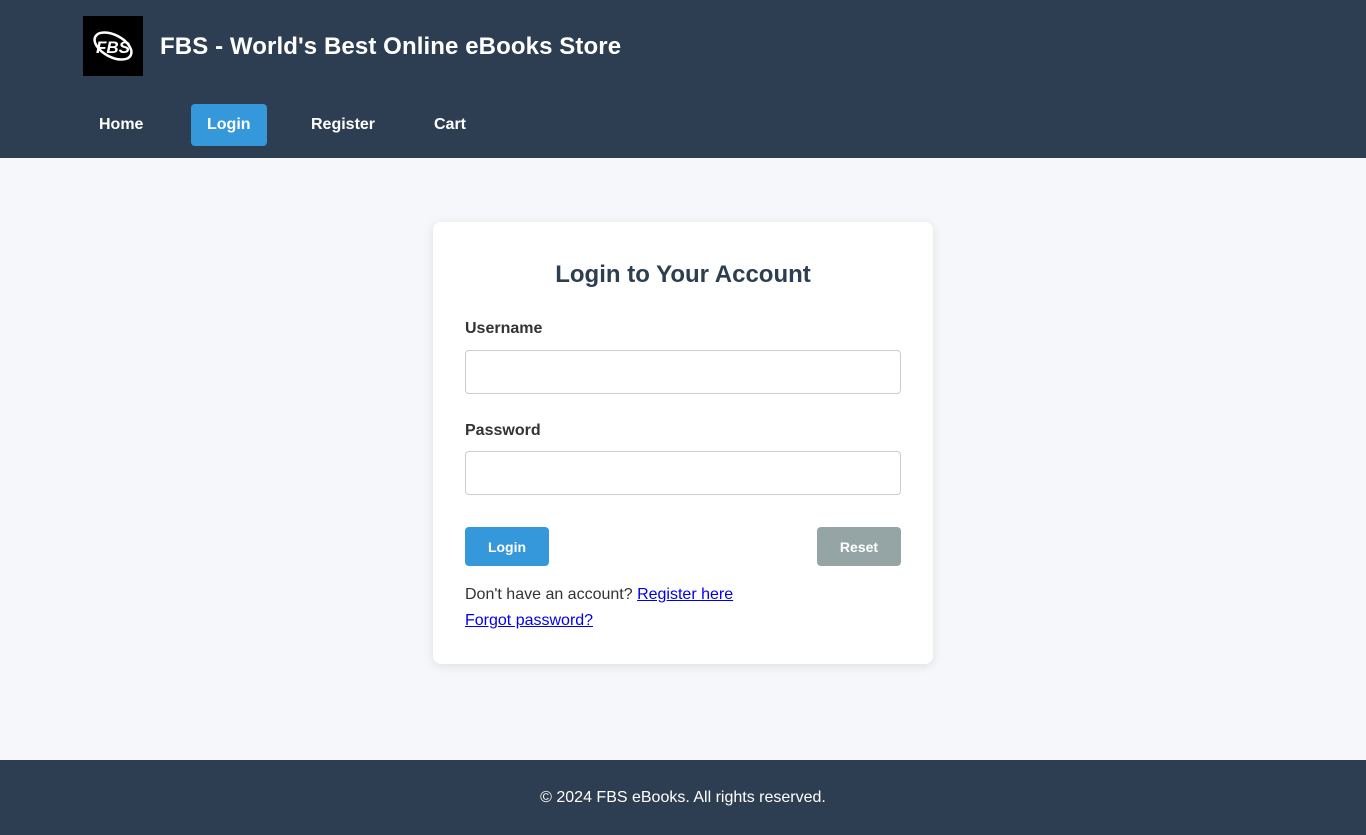 The height and width of the screenshot is (835, 1366). Describe the element at coordinates (683, 473) in the screenshot. I see `password-input` at that location.